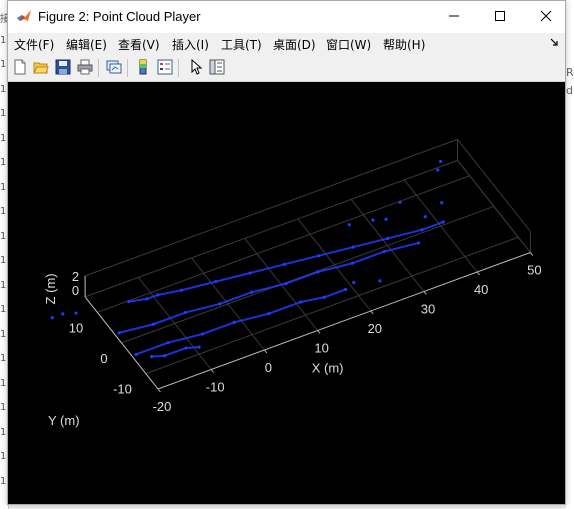  I want to click on x-tick-label: 40, so click(481, 289).